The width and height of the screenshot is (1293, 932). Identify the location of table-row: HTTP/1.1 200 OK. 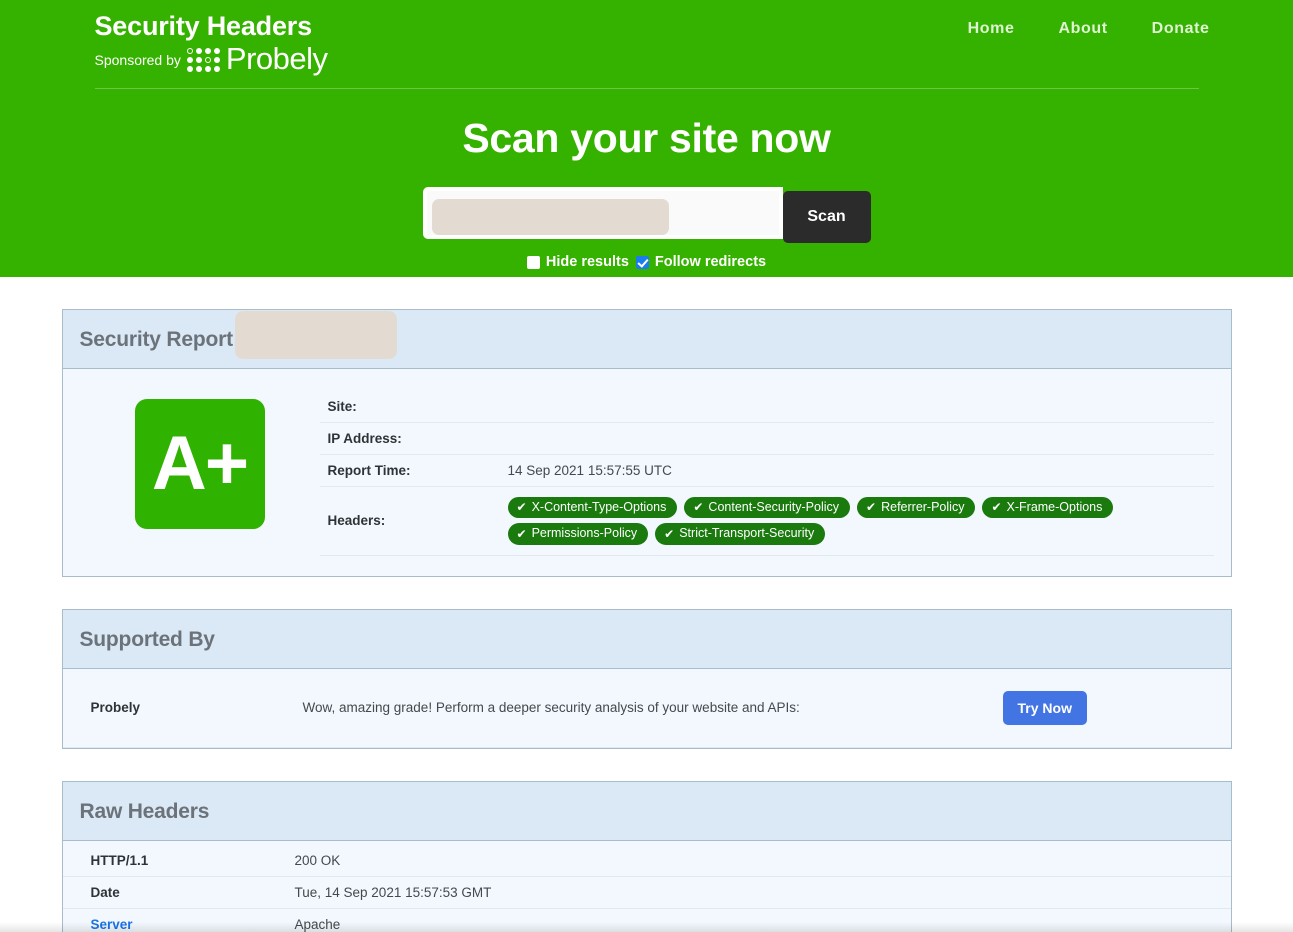
(646, 858).